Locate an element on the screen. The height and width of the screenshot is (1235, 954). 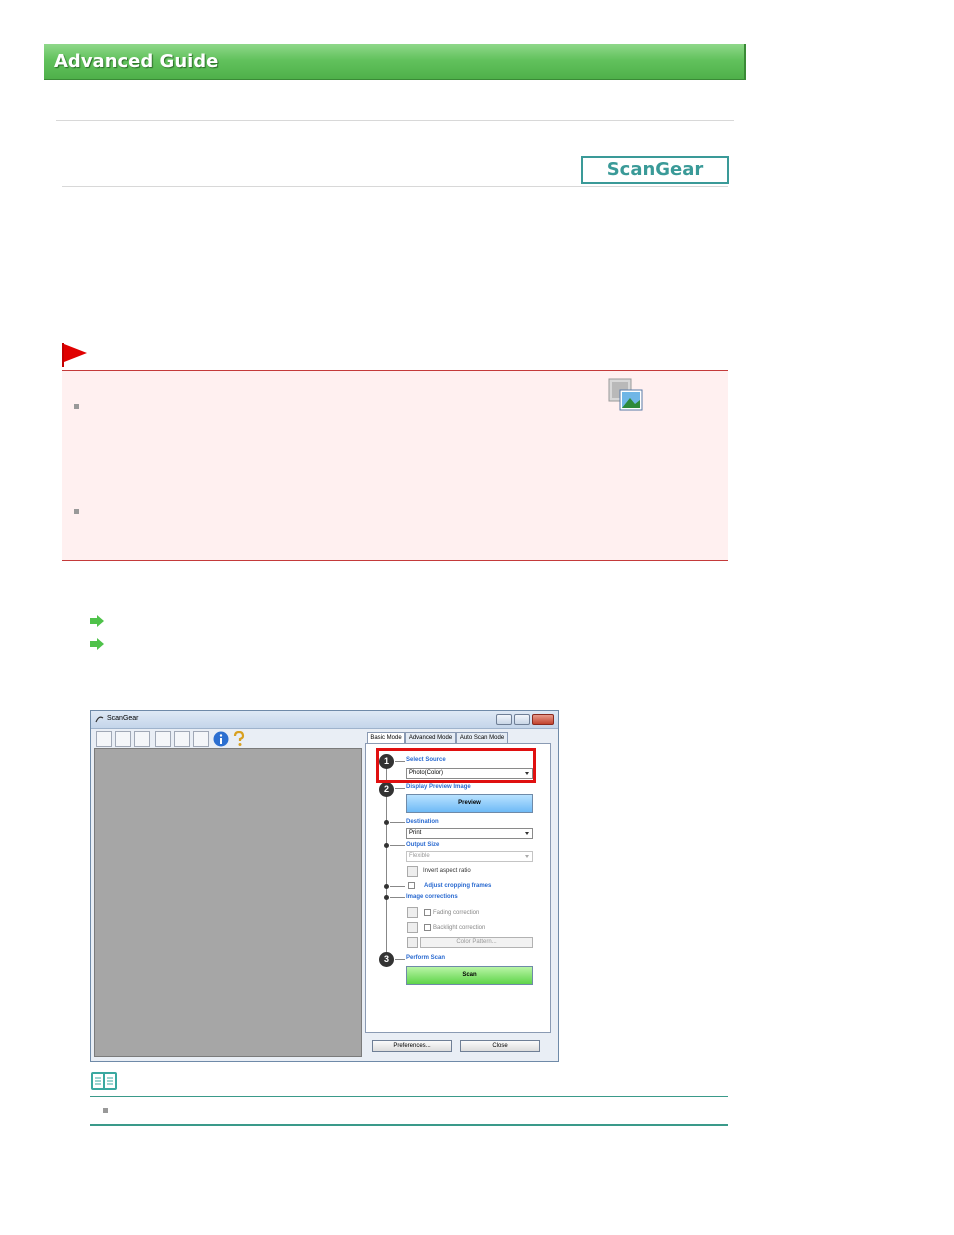
select-source-highlight is located at coordinates (456, 765).